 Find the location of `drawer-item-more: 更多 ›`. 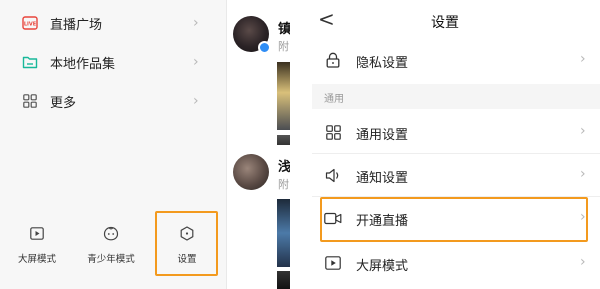

drawer-item-more: 更多 › is located at coordinates (113, 101).